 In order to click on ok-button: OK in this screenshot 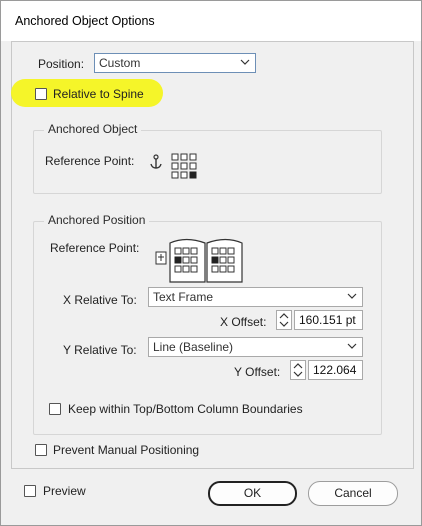, I will do `click(252, 493)`.